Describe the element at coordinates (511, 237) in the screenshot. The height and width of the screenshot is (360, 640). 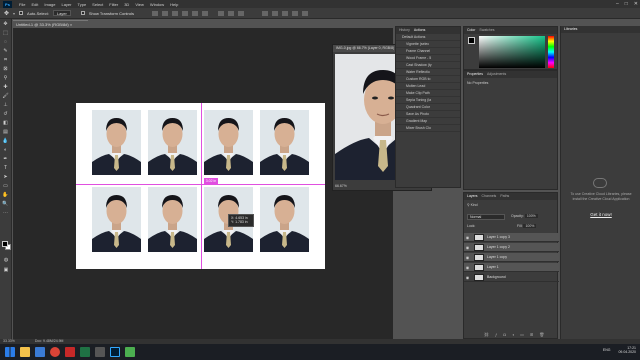
I see `layer-row: ◉ Layer 1 copy 3` at that location.